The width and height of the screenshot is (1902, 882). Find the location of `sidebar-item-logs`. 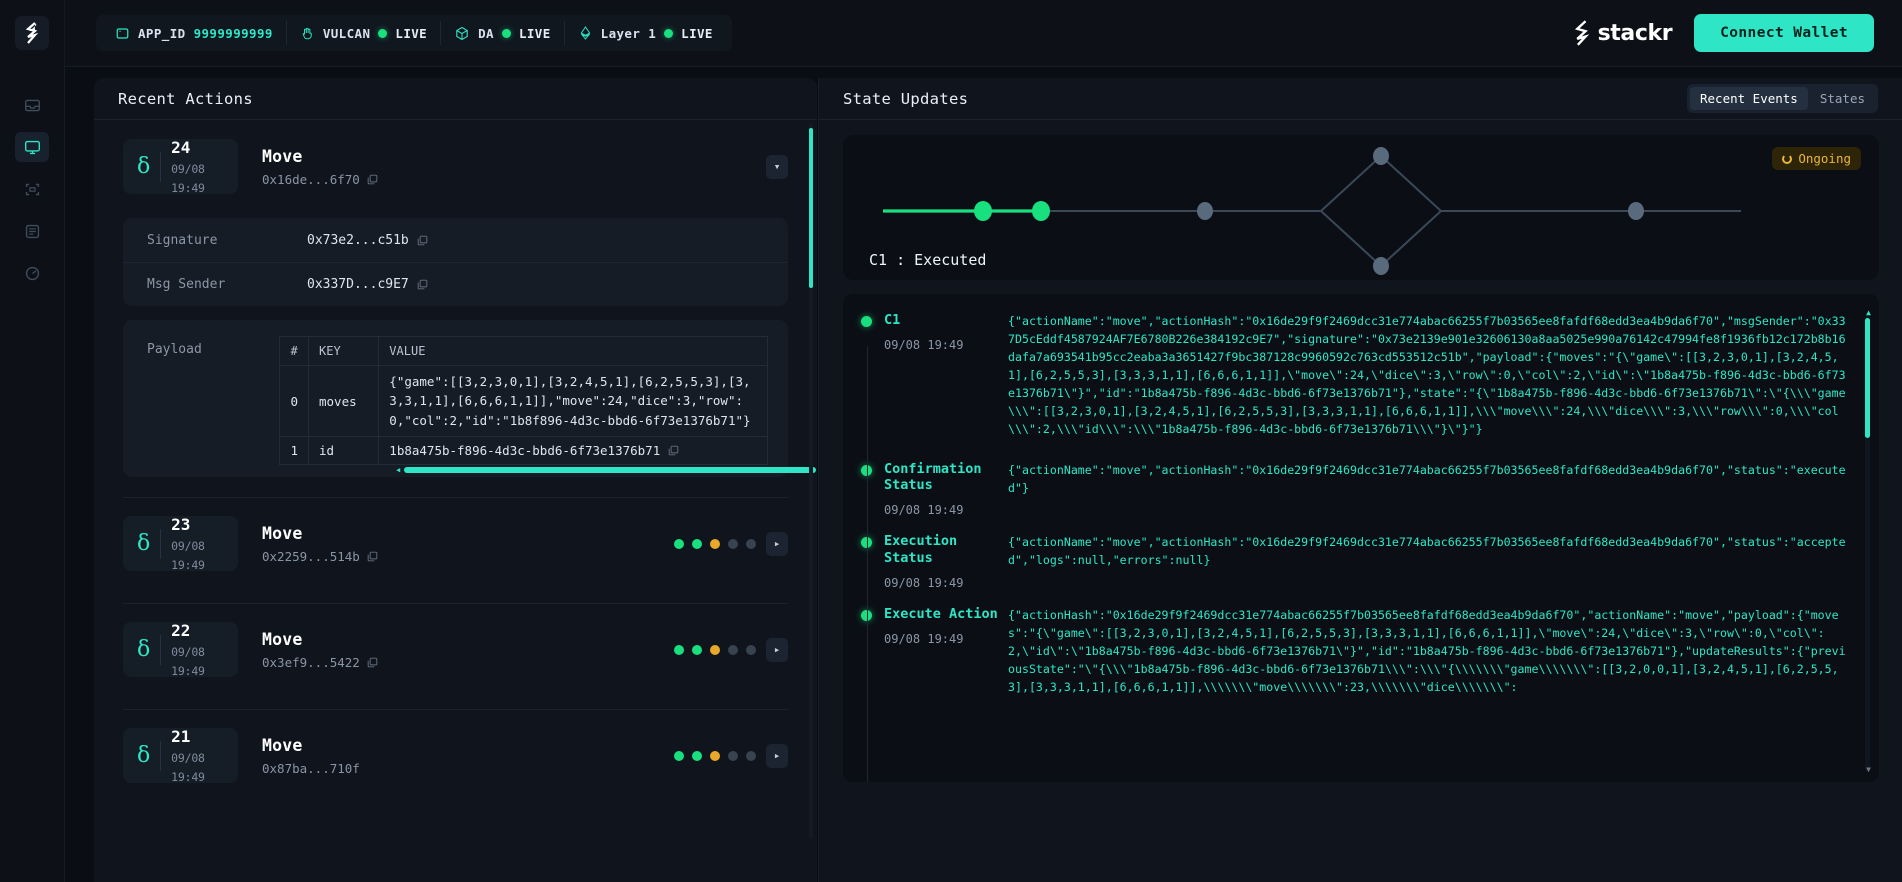

sidebar-item-logs is located at coordinates (32, 231).